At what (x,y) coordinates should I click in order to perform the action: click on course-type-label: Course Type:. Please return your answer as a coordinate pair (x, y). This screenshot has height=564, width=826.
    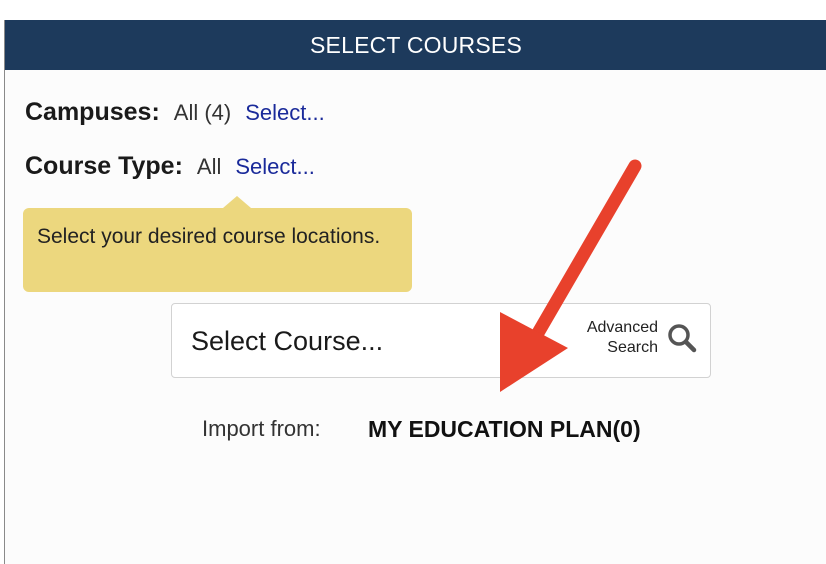
    Looking at the image, I should click on (104, 166).